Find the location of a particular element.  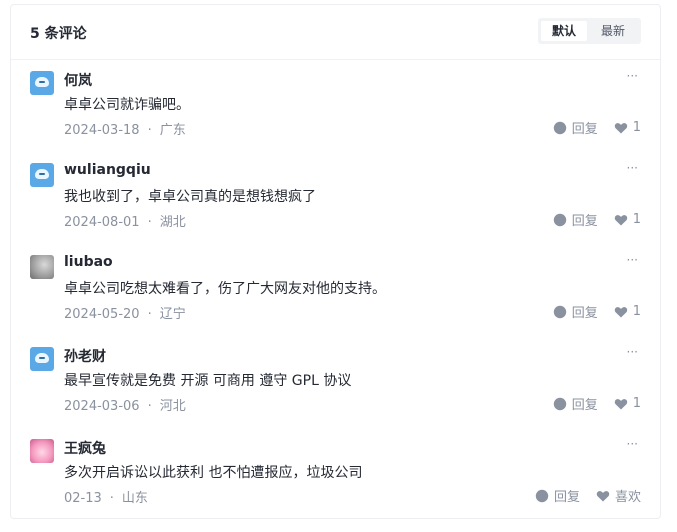

comment-text: 我也收到了，卓卓公司真的是想钱想疯了 is located at coordinates (190, 197).